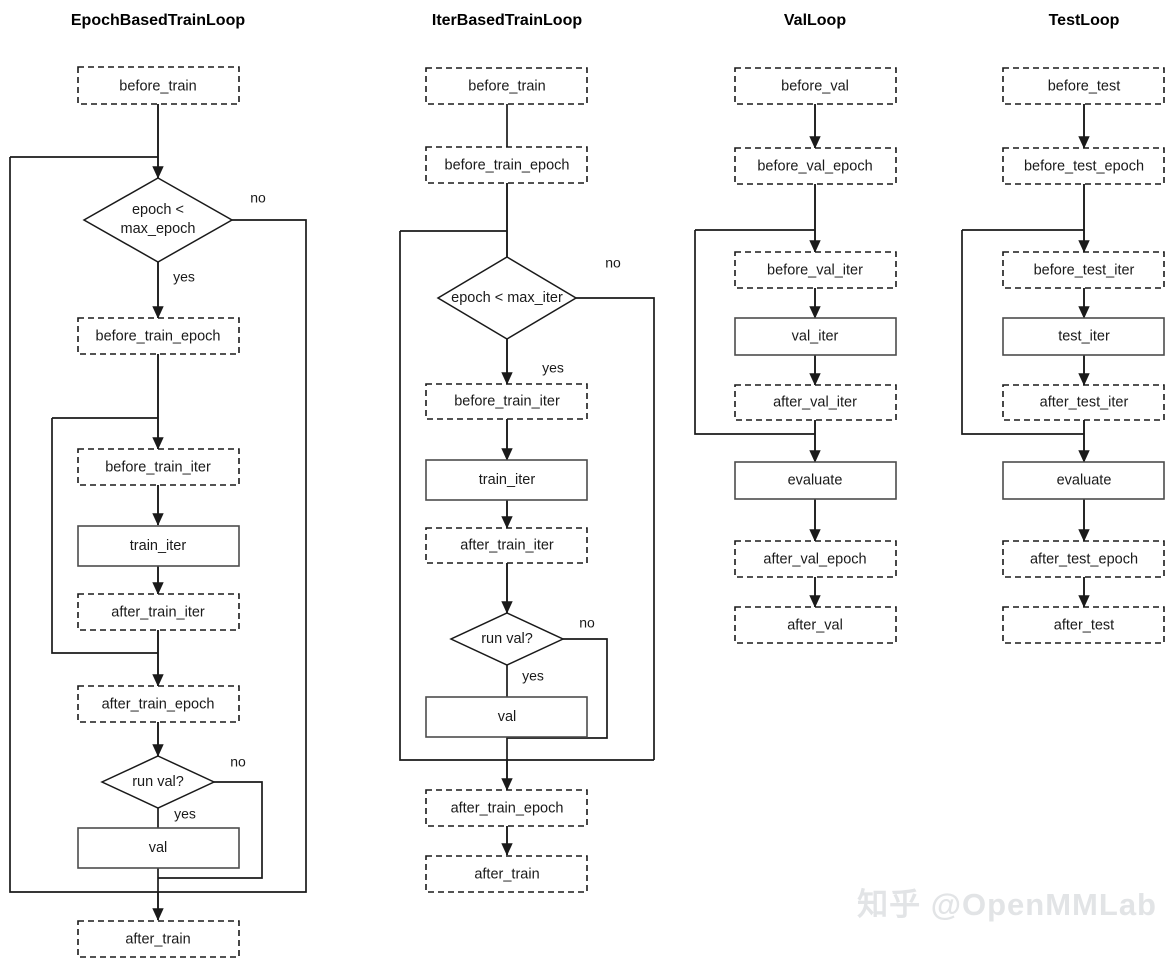  What do you see at coordinates (587, 623) in the screenshot?
I see `edge-label-c2-val-no: no` at bounding box center [587, 623].